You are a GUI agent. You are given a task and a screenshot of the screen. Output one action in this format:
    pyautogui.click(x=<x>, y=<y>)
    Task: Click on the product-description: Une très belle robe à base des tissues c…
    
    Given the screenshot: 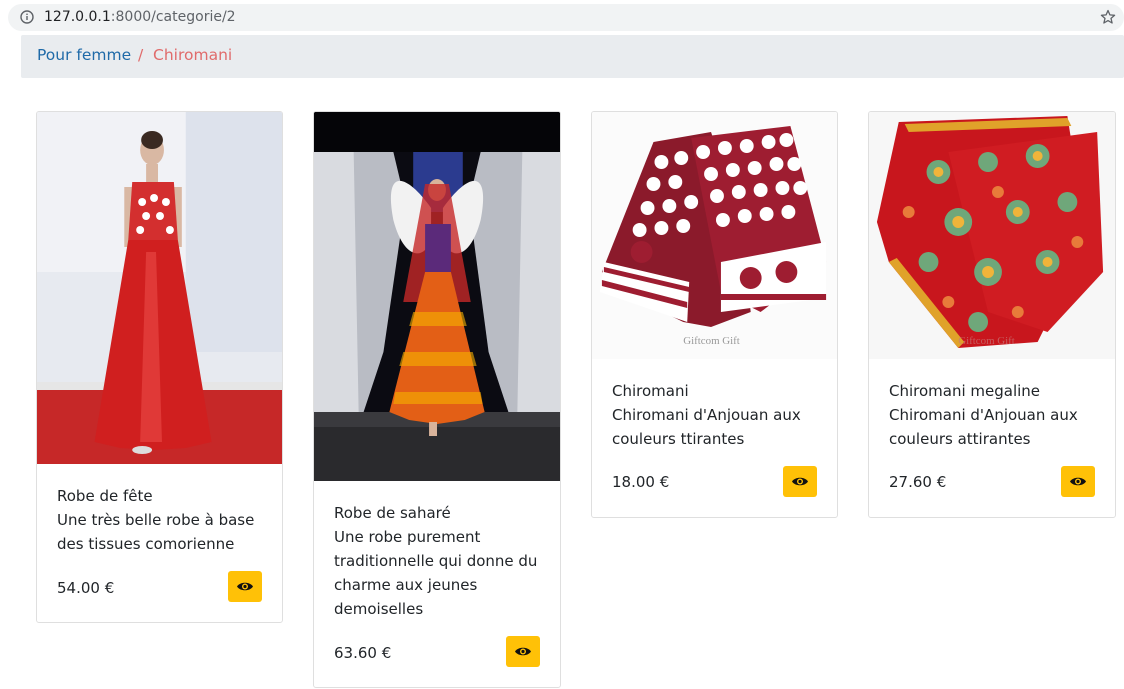 What is the action you would take?
    pyautogui.click(x=156, y=532)
    